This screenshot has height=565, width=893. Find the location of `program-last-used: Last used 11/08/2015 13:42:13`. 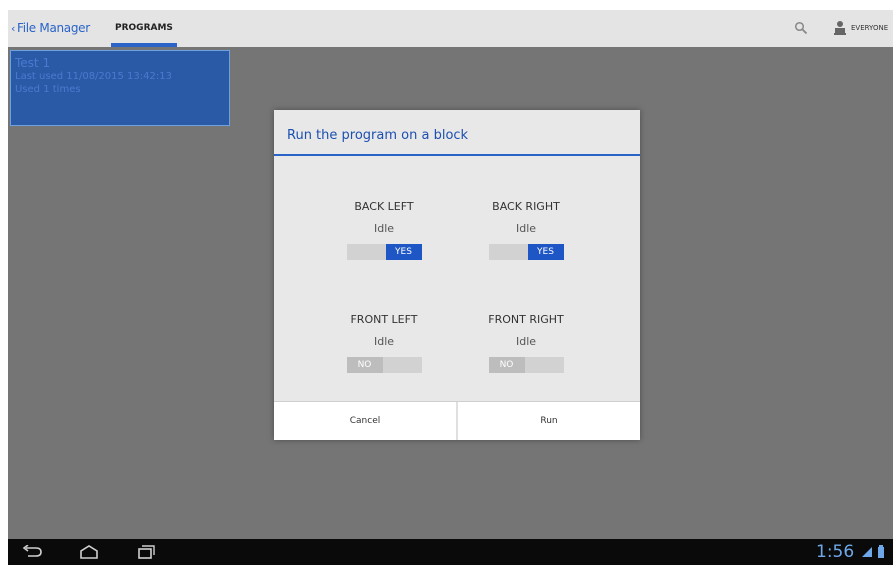

program-last-used: Last used 11/08/2015 13:42:13 is located at coordinates (93, 76).